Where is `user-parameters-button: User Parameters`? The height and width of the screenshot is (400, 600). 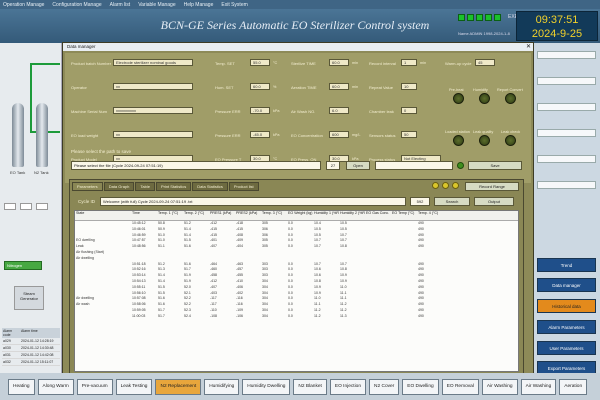 user-parameters-button: User Parameters is located at coordinates (566, 348).